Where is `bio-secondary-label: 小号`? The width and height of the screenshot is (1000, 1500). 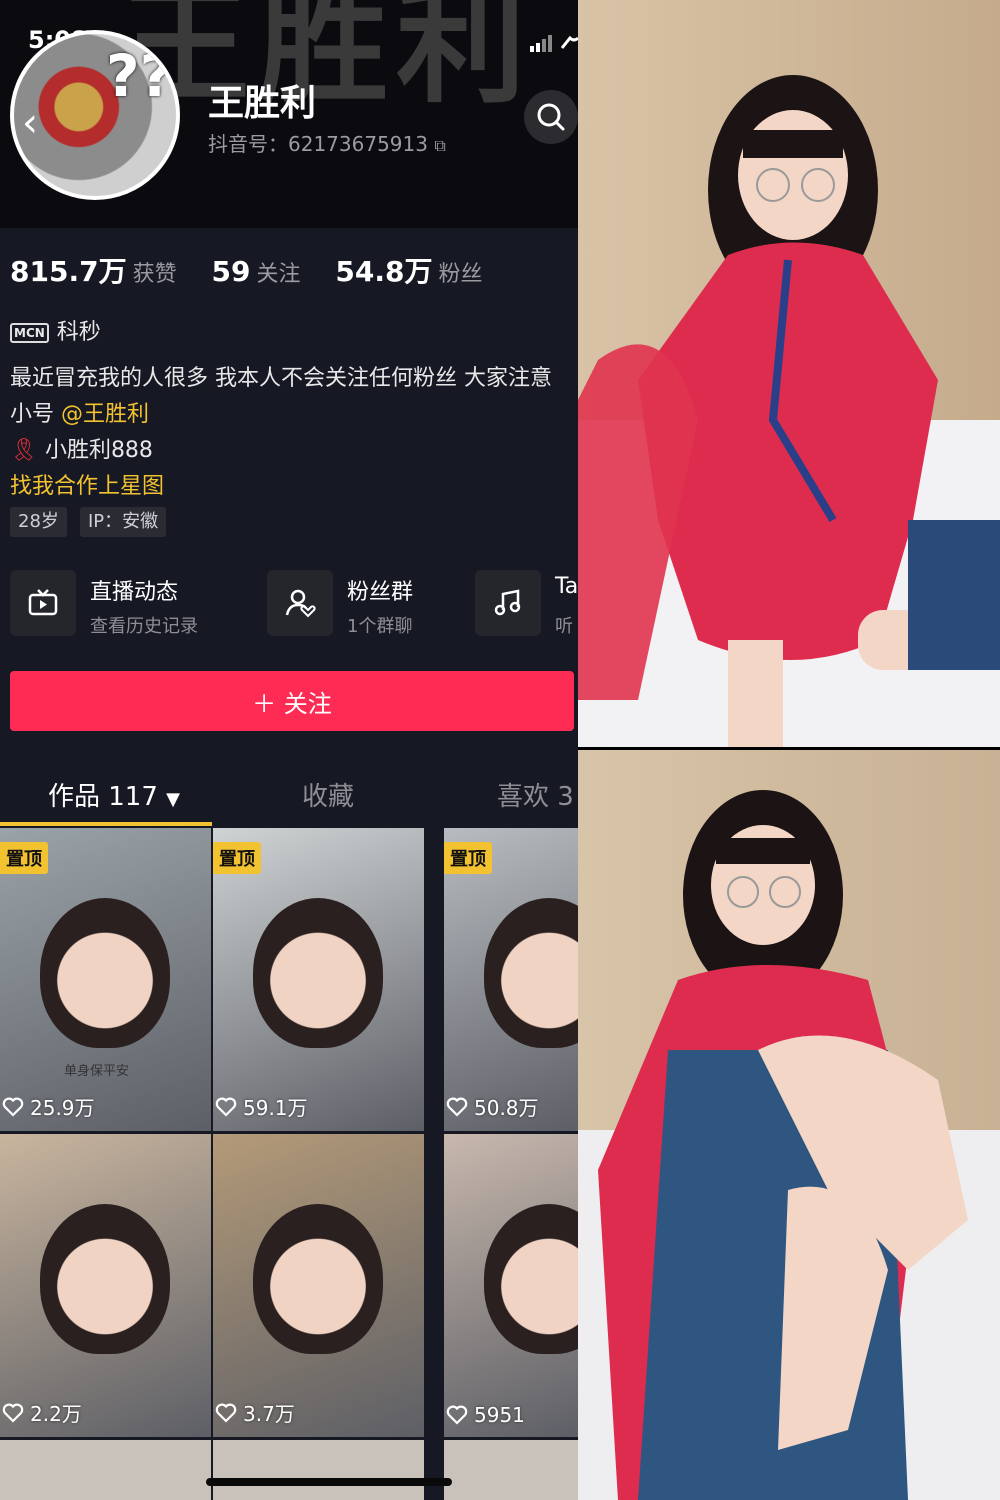
bio-secondary-label: 小号 is located at coordinates (32, 414).